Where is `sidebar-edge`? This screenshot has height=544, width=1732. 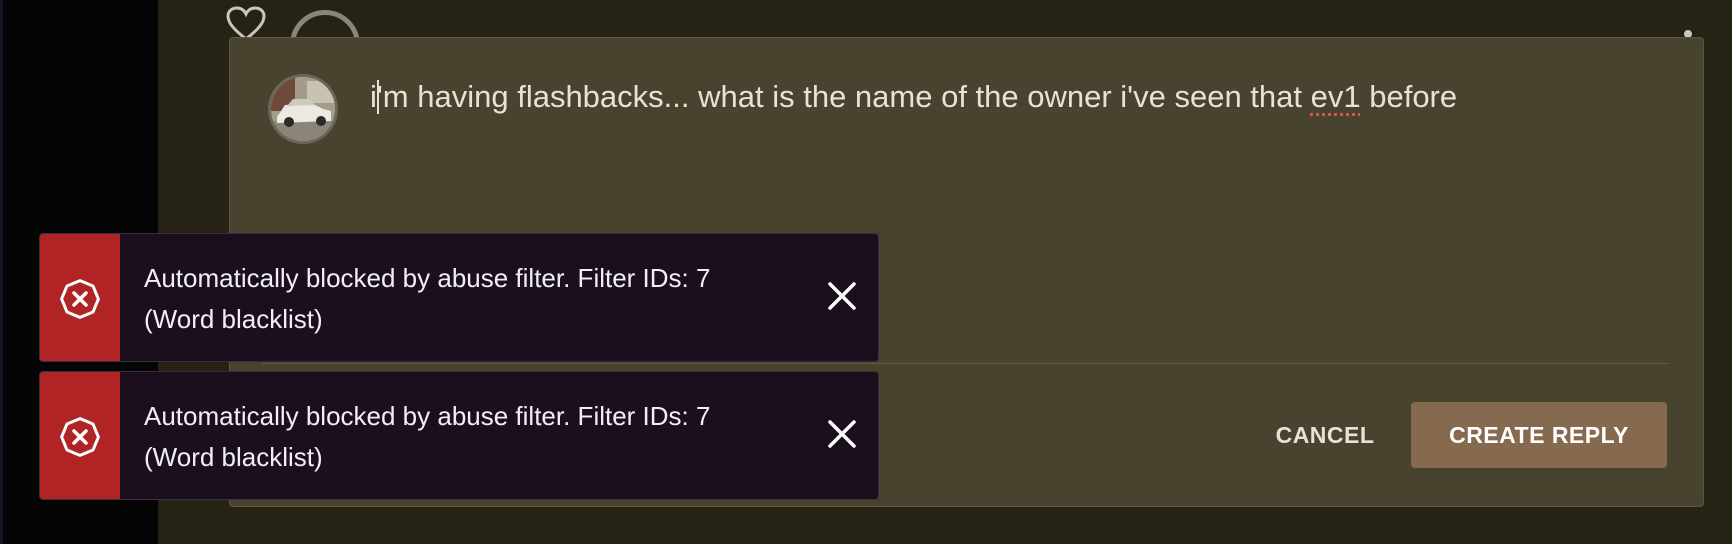 sidebar-edge is located at coordinates (1, 272).